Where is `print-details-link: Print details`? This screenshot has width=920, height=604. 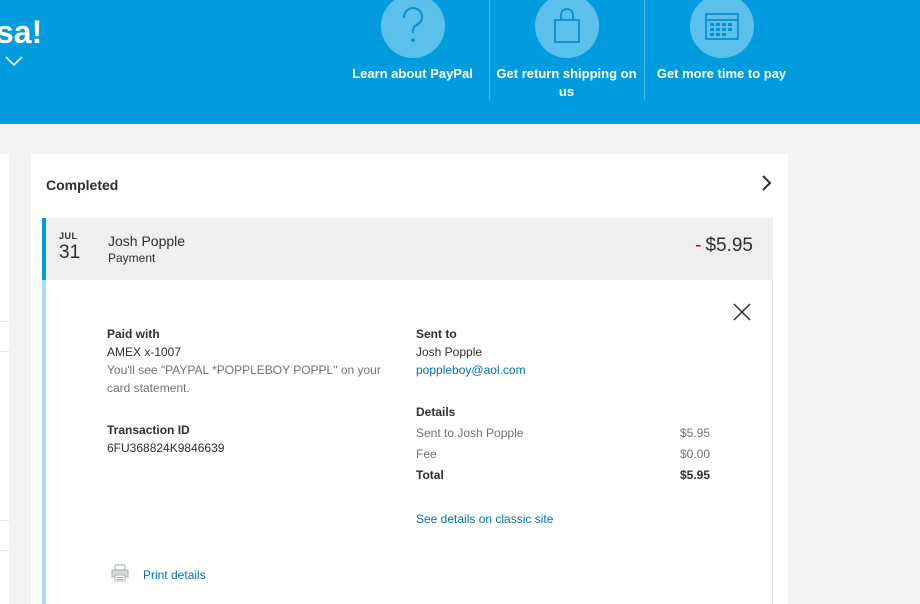
print-details-link: Print details is located at coordinates (174, 575).